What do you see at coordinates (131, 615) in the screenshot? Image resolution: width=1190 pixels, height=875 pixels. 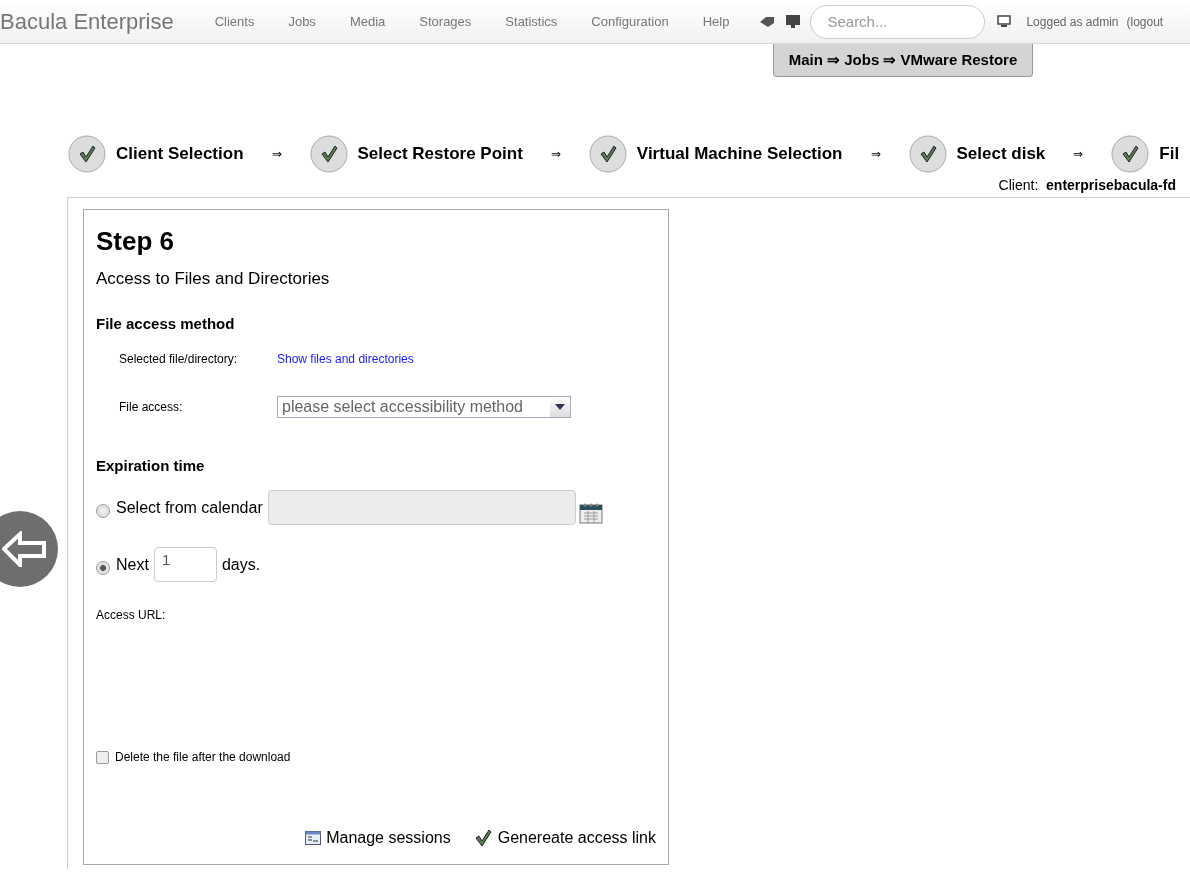 I see `access-url-label: Access URL:` at bounding box center [131, 615].